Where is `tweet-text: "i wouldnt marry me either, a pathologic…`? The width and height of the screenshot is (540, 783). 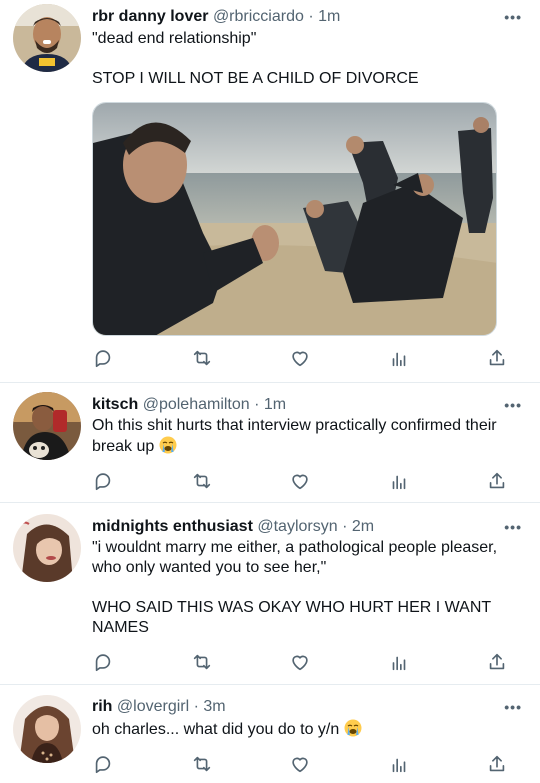
tweet-text: "i wouldnt marry me either, a pathologic… is located at coordinates (309, 588).